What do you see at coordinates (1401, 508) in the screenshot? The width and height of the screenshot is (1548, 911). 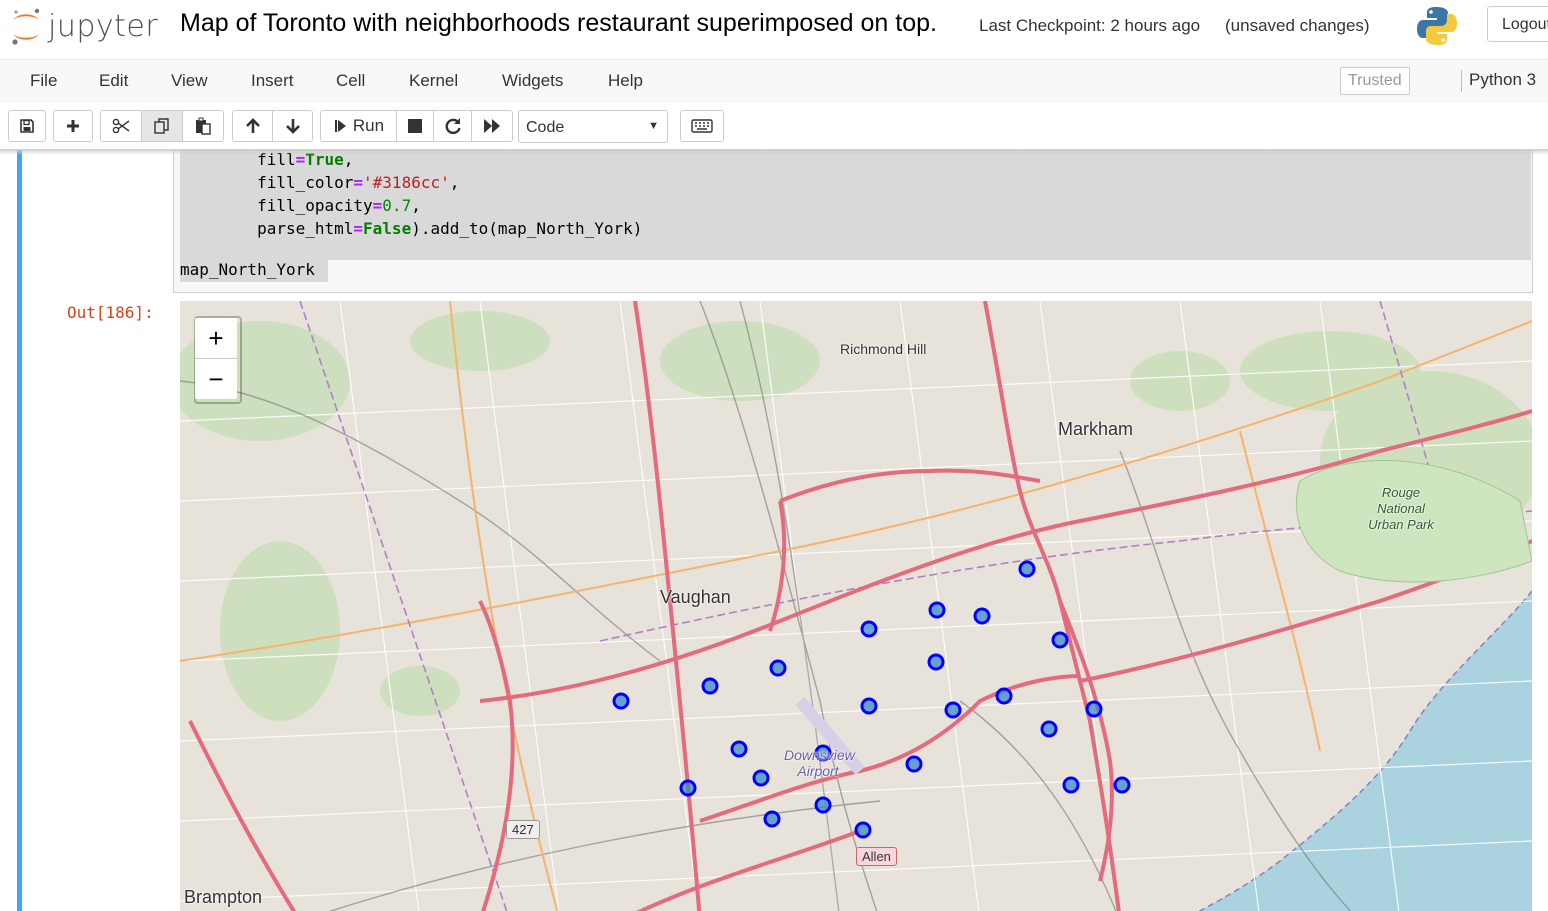 I see `label-rouge-park: Rouge National Urban Park` at bounding box center [1401, 508].